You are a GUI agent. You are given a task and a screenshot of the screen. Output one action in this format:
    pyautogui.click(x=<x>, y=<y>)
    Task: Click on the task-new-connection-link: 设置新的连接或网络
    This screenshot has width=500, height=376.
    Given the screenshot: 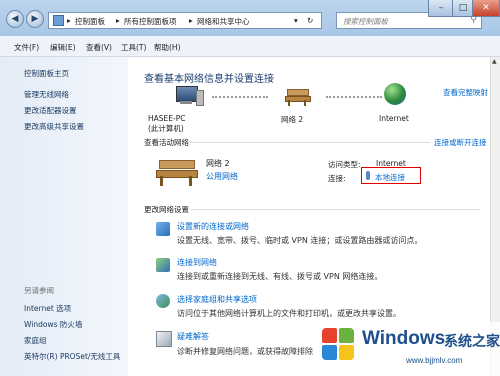 What is the action you would take?
    pyautogui.click(x=213, y=226)
    